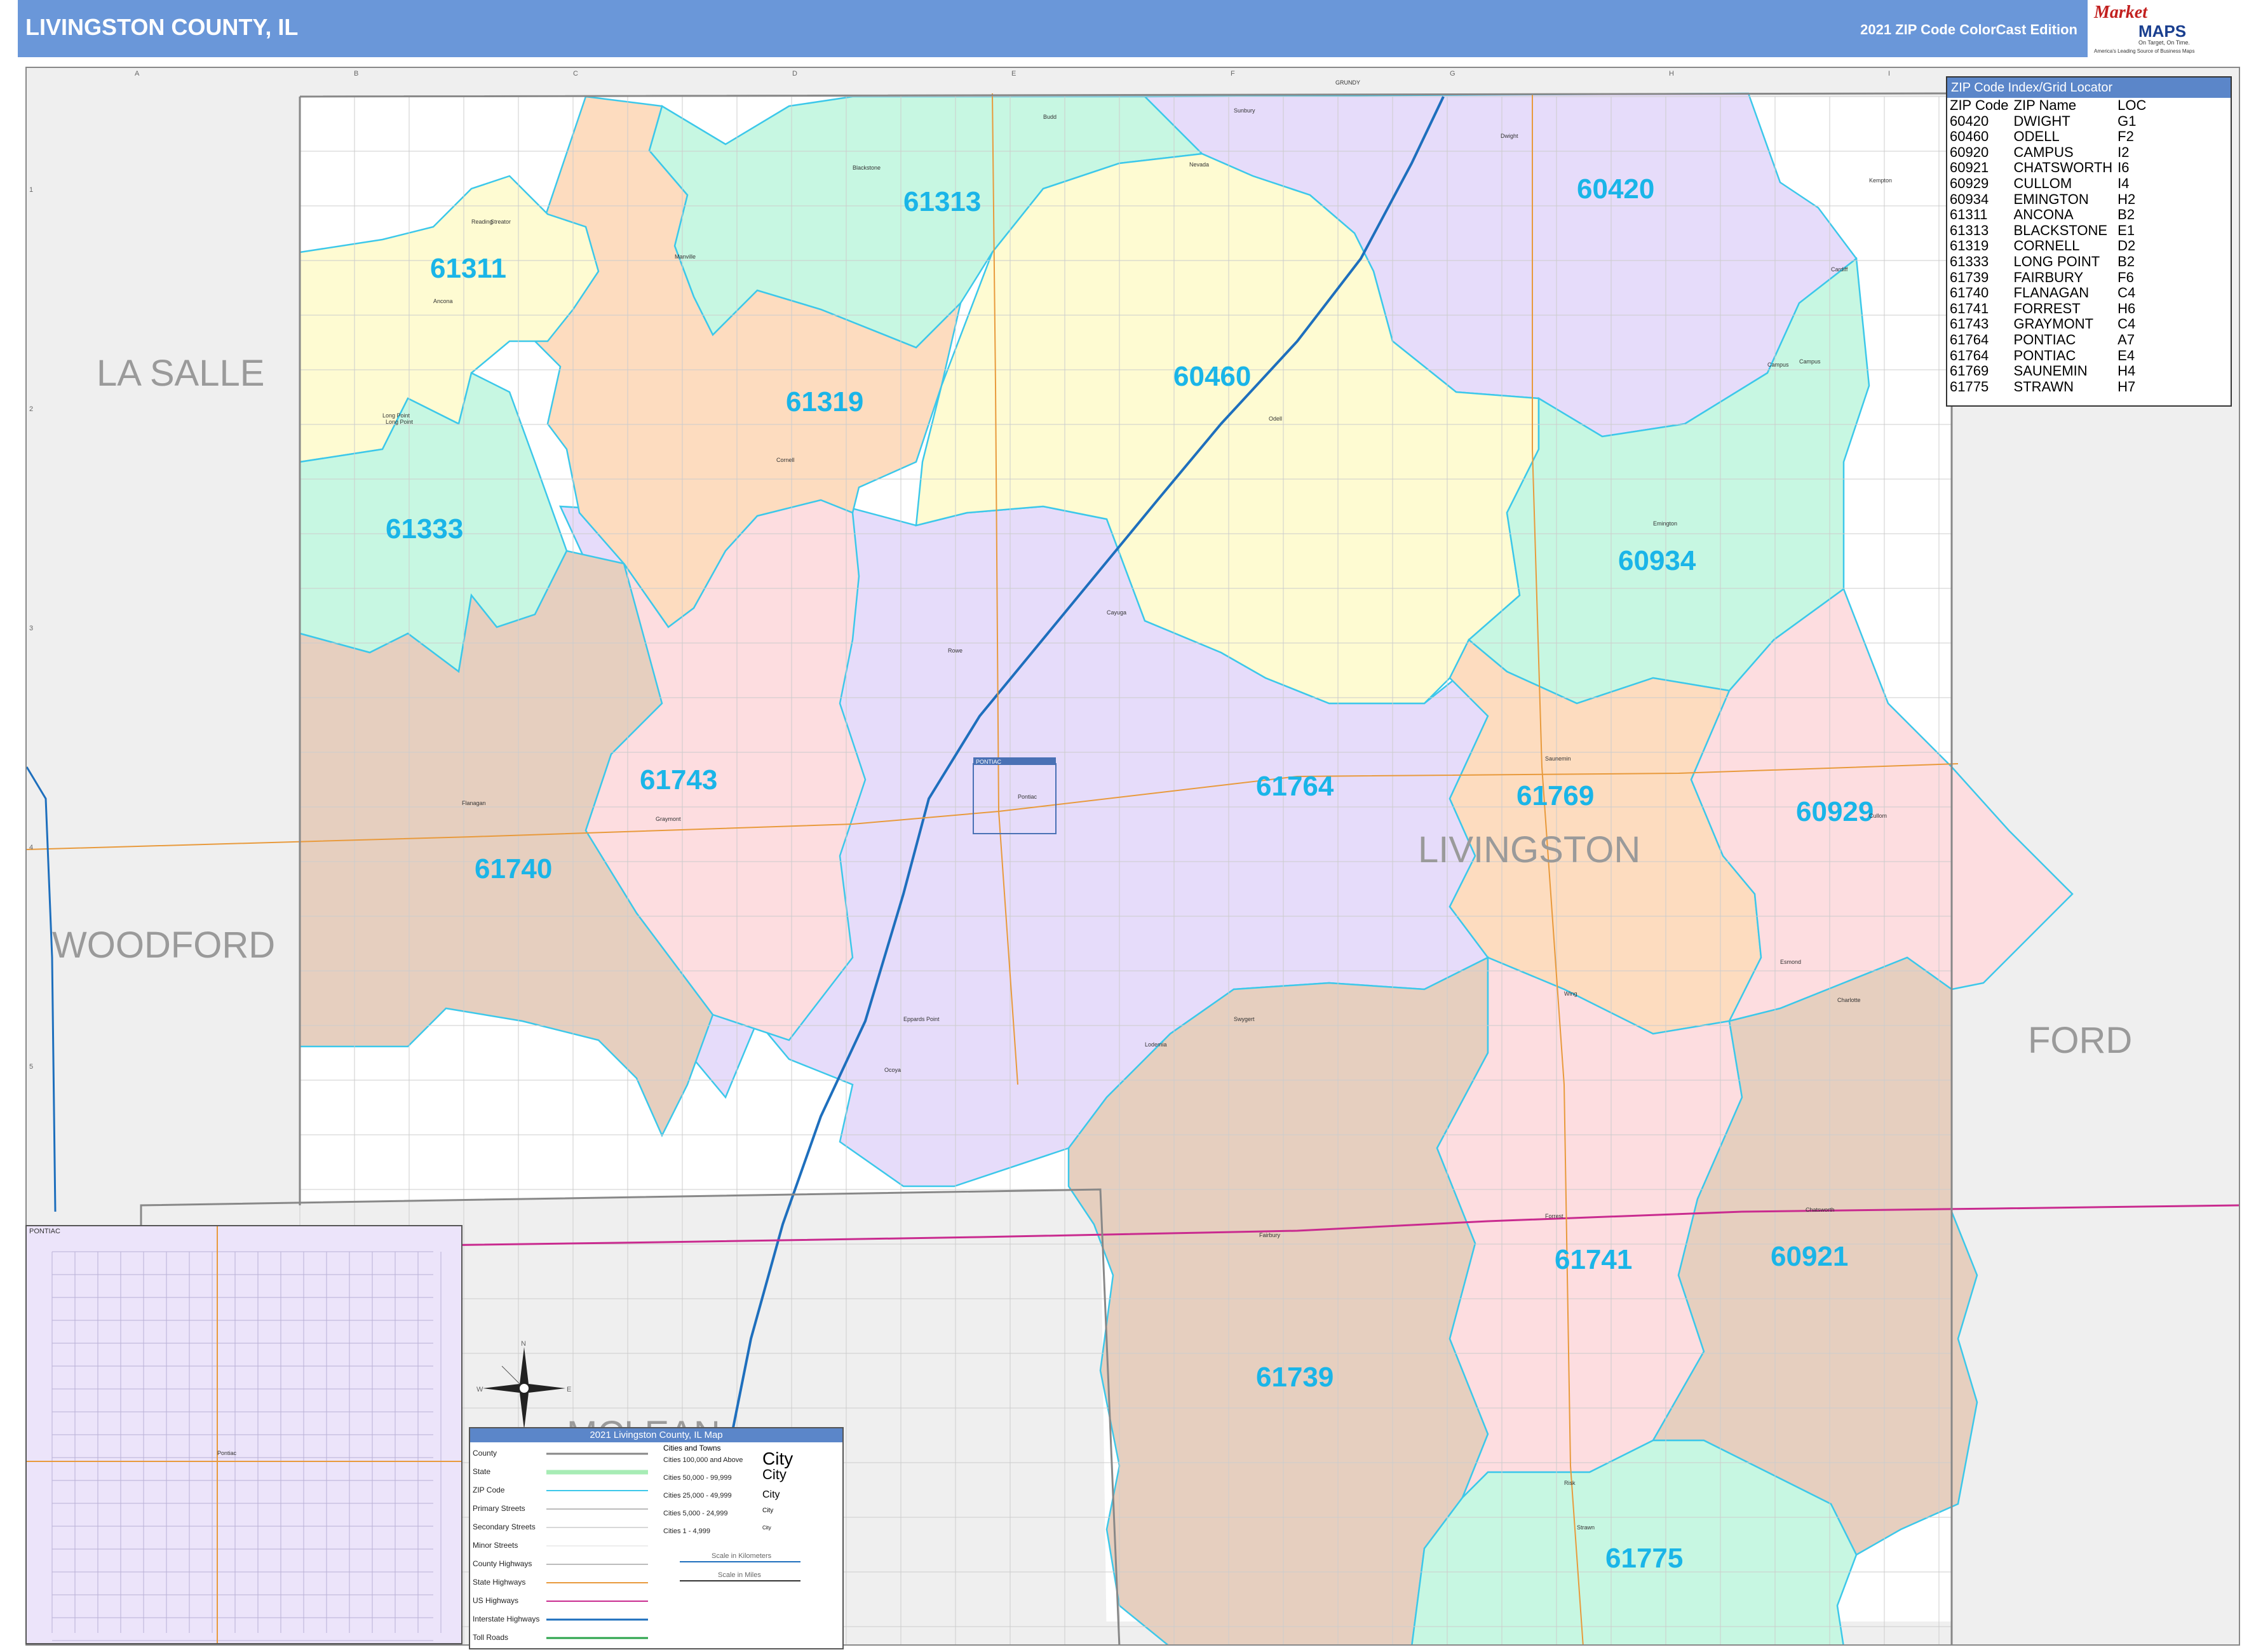 Image resolution: width=2242 pixels, height=1652 pixels. Describe the element at coordinates (495, 1546) in the screenshot. I see `legend-row: Minor Streets` at that location.